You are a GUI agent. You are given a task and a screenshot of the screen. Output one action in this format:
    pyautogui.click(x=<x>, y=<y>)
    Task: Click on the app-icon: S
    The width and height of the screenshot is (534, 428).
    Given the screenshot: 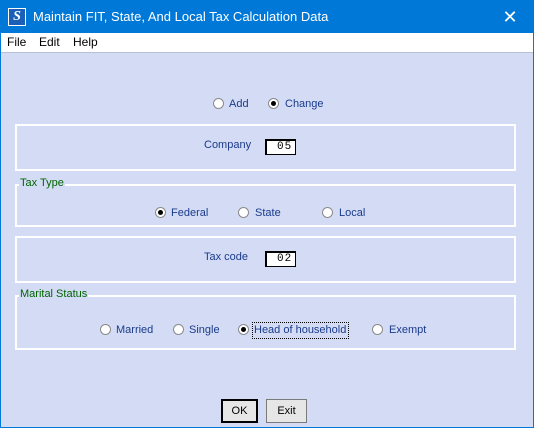 What is the action you would take?
    pyautogui.click(x=17, y=17)
    